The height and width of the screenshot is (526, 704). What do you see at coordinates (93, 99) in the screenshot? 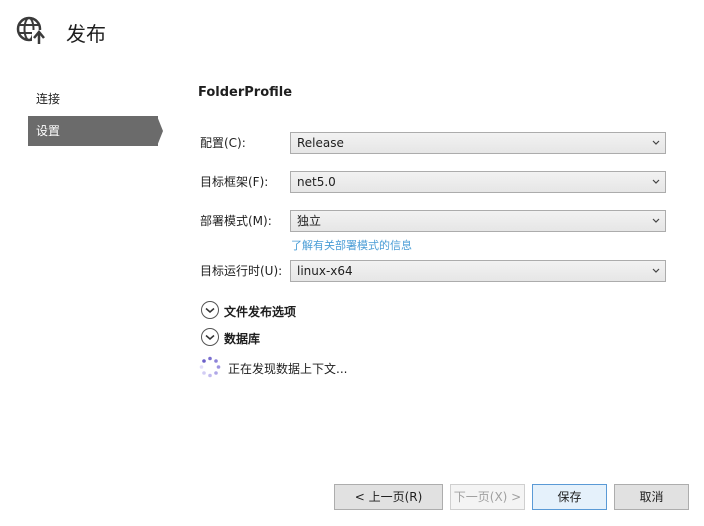
I see `sidebar-item-connection: 连接` at bounding box center [93, 99].